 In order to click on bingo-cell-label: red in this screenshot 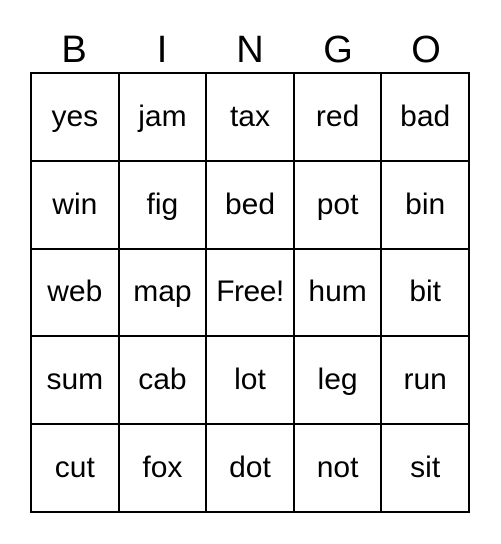, I will do `click(337, 116)`.